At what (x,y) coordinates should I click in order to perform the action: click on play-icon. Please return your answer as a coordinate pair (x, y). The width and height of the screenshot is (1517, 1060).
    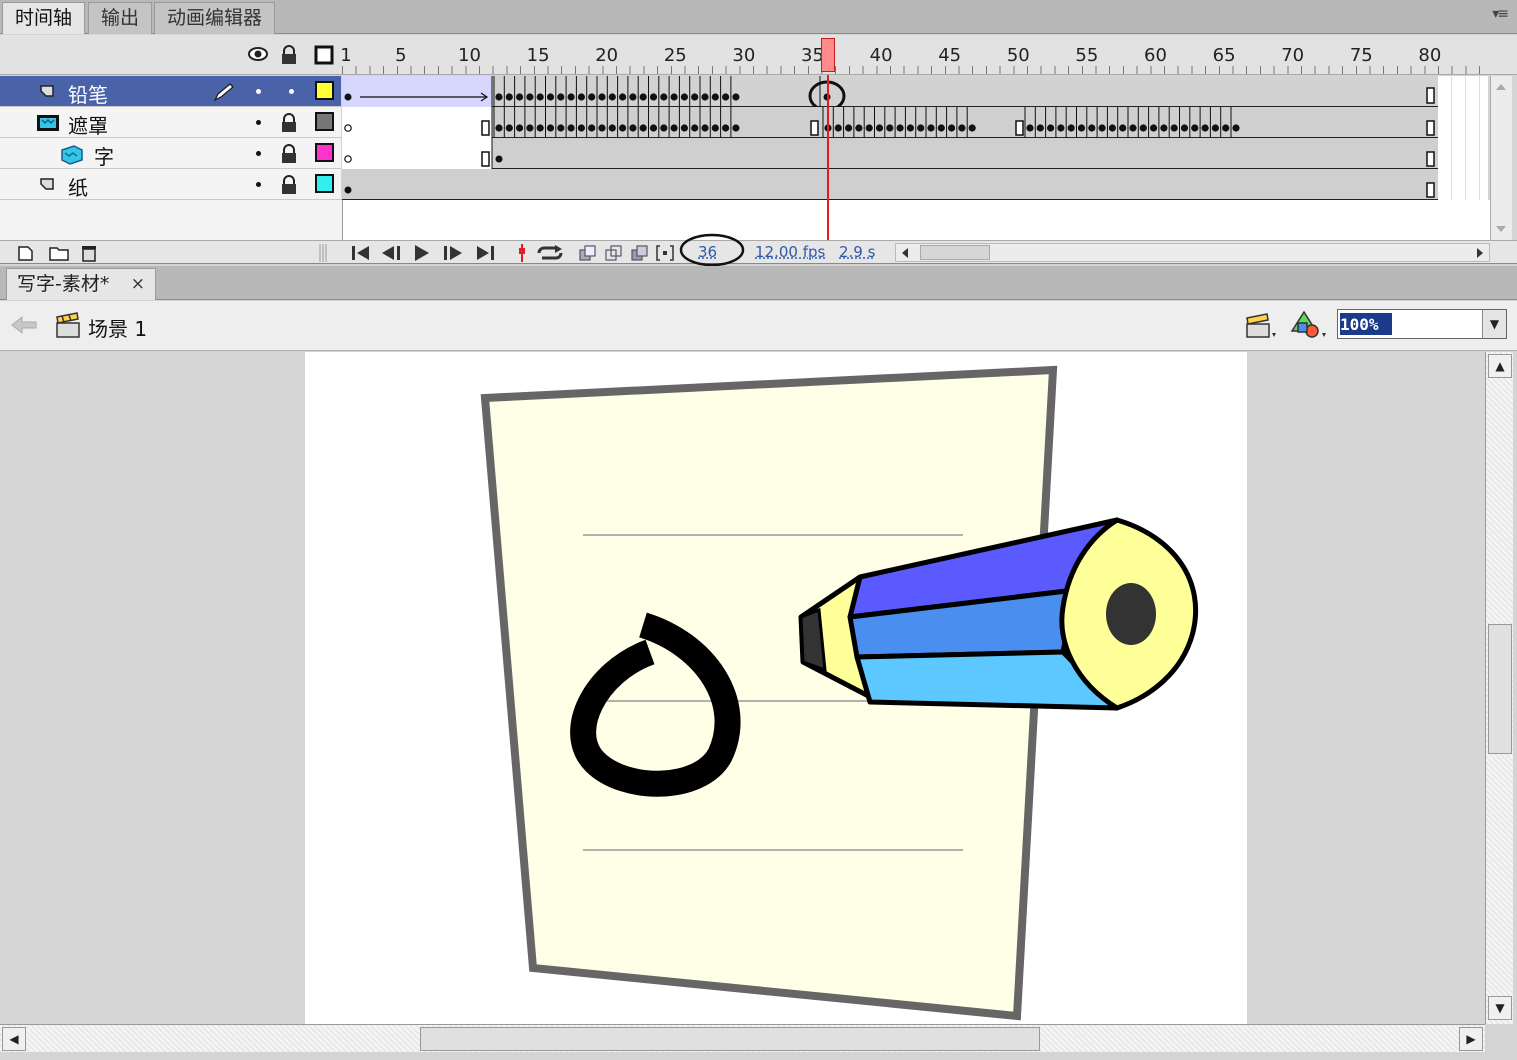
    Looking at the image, I should click on (422, 253).